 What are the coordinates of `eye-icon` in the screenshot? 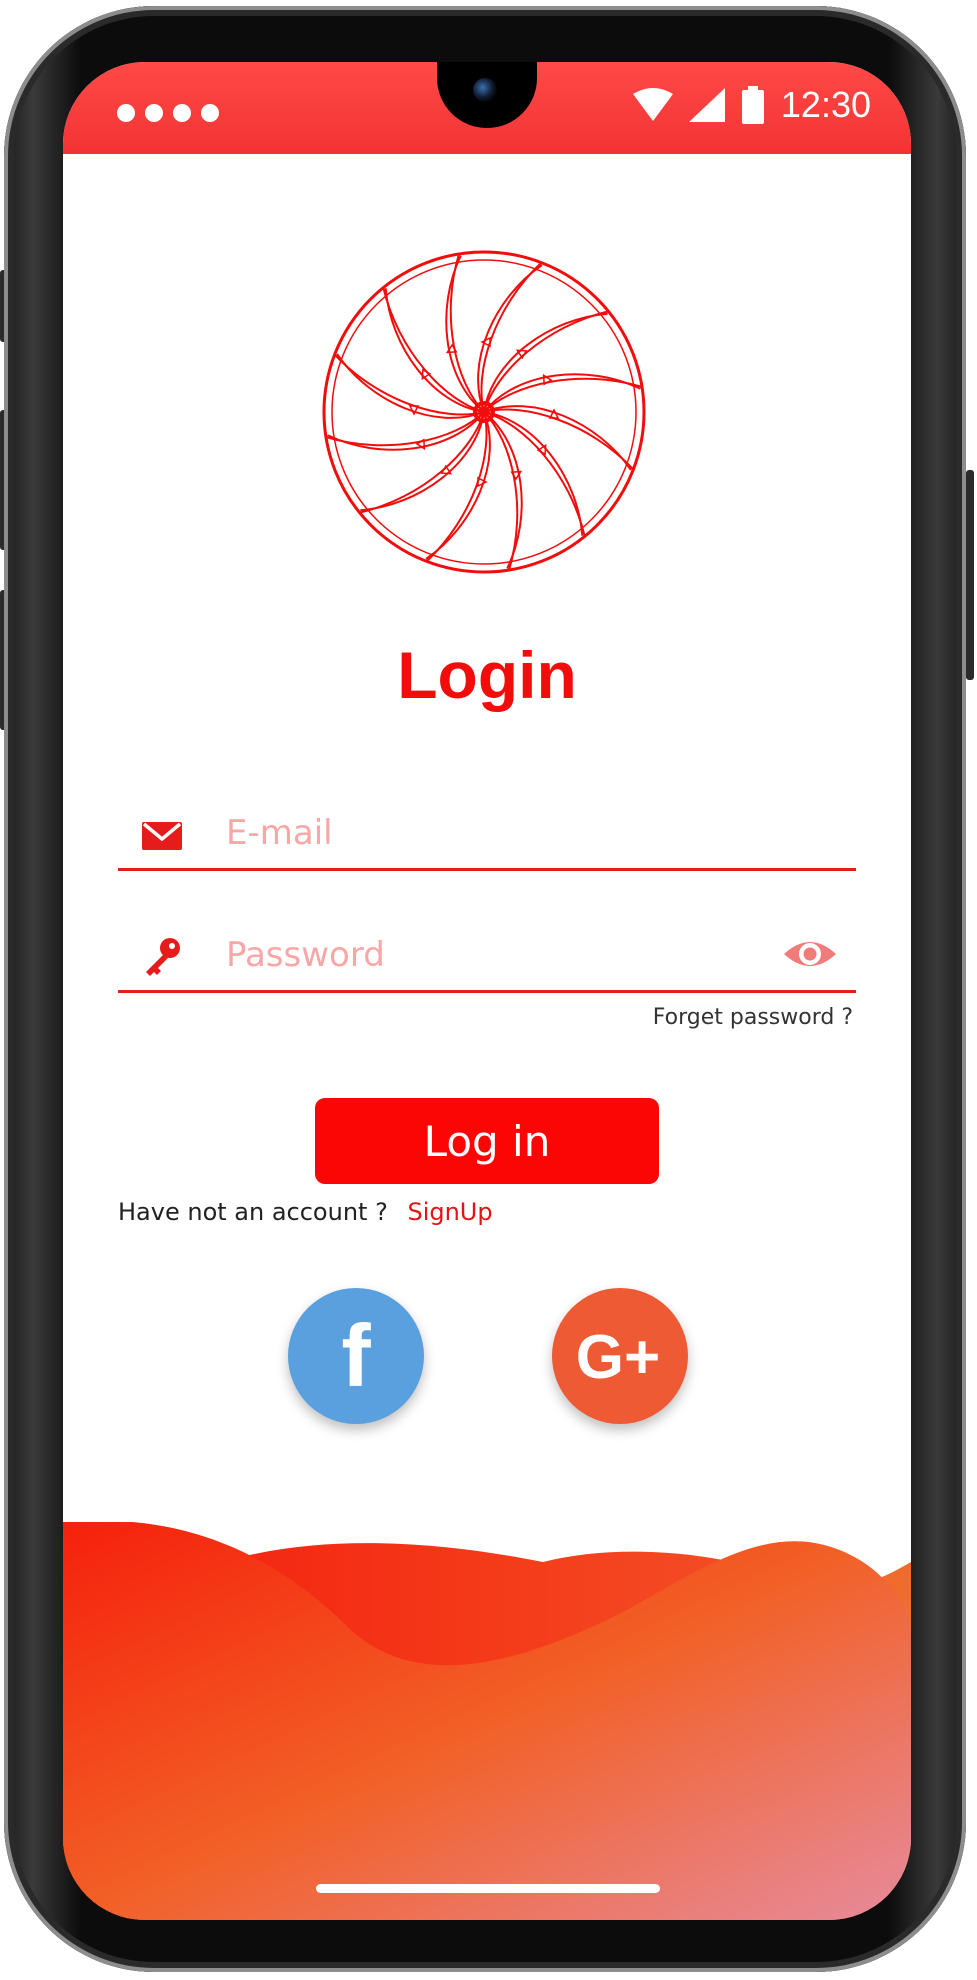 It's located at (810, 954).